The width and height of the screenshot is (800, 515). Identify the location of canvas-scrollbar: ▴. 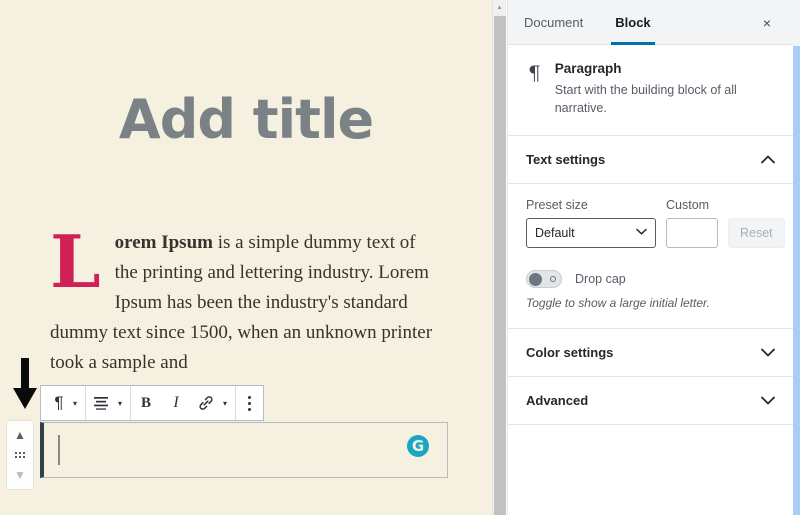
(499, 257).